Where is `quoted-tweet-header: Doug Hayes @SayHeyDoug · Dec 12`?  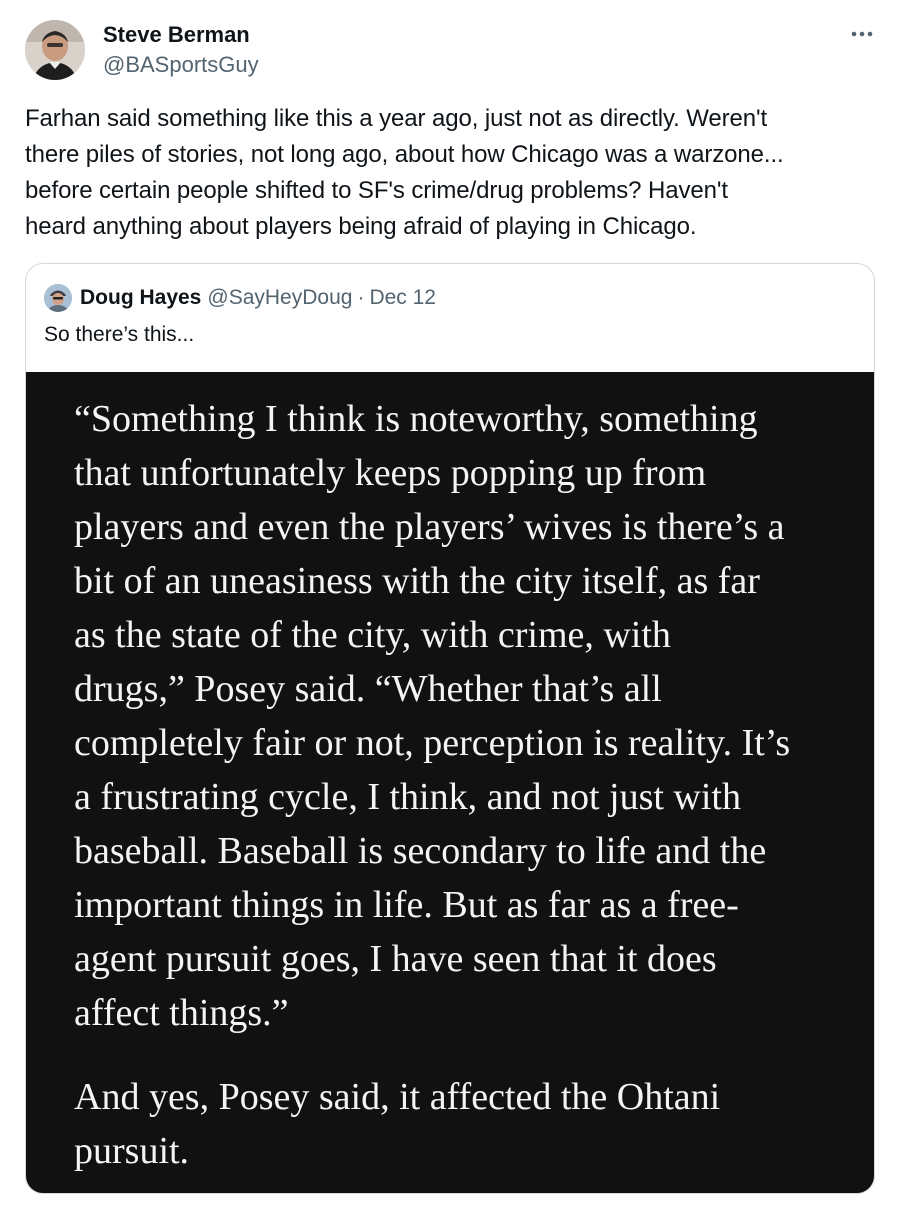 quoted-tweet-header: Doug Hayes @SayHeyDoug · Dec 12 is located at coordinates (240, 298).